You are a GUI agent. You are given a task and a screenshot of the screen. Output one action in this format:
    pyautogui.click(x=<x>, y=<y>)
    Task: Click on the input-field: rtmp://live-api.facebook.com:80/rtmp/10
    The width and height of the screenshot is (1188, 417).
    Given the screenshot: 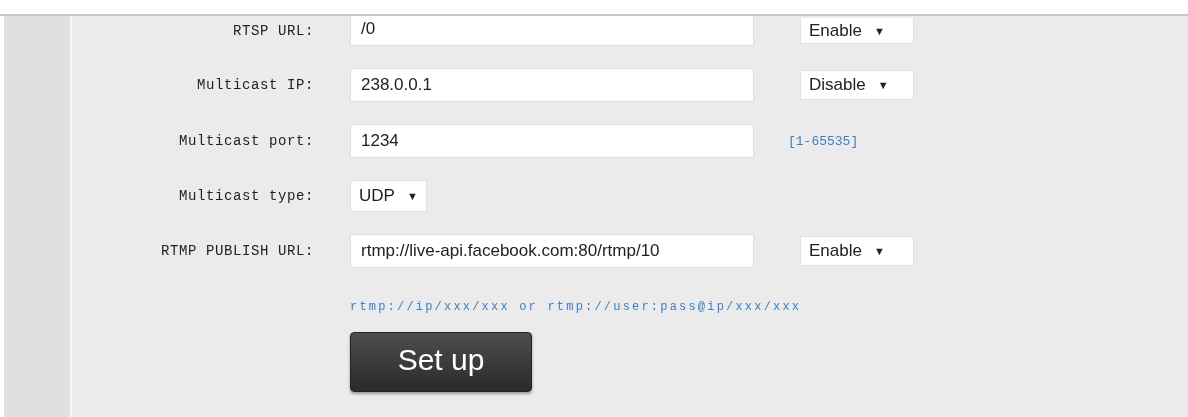 What is the action you would take?
    pyautogui.click(x=552, y=251)
    